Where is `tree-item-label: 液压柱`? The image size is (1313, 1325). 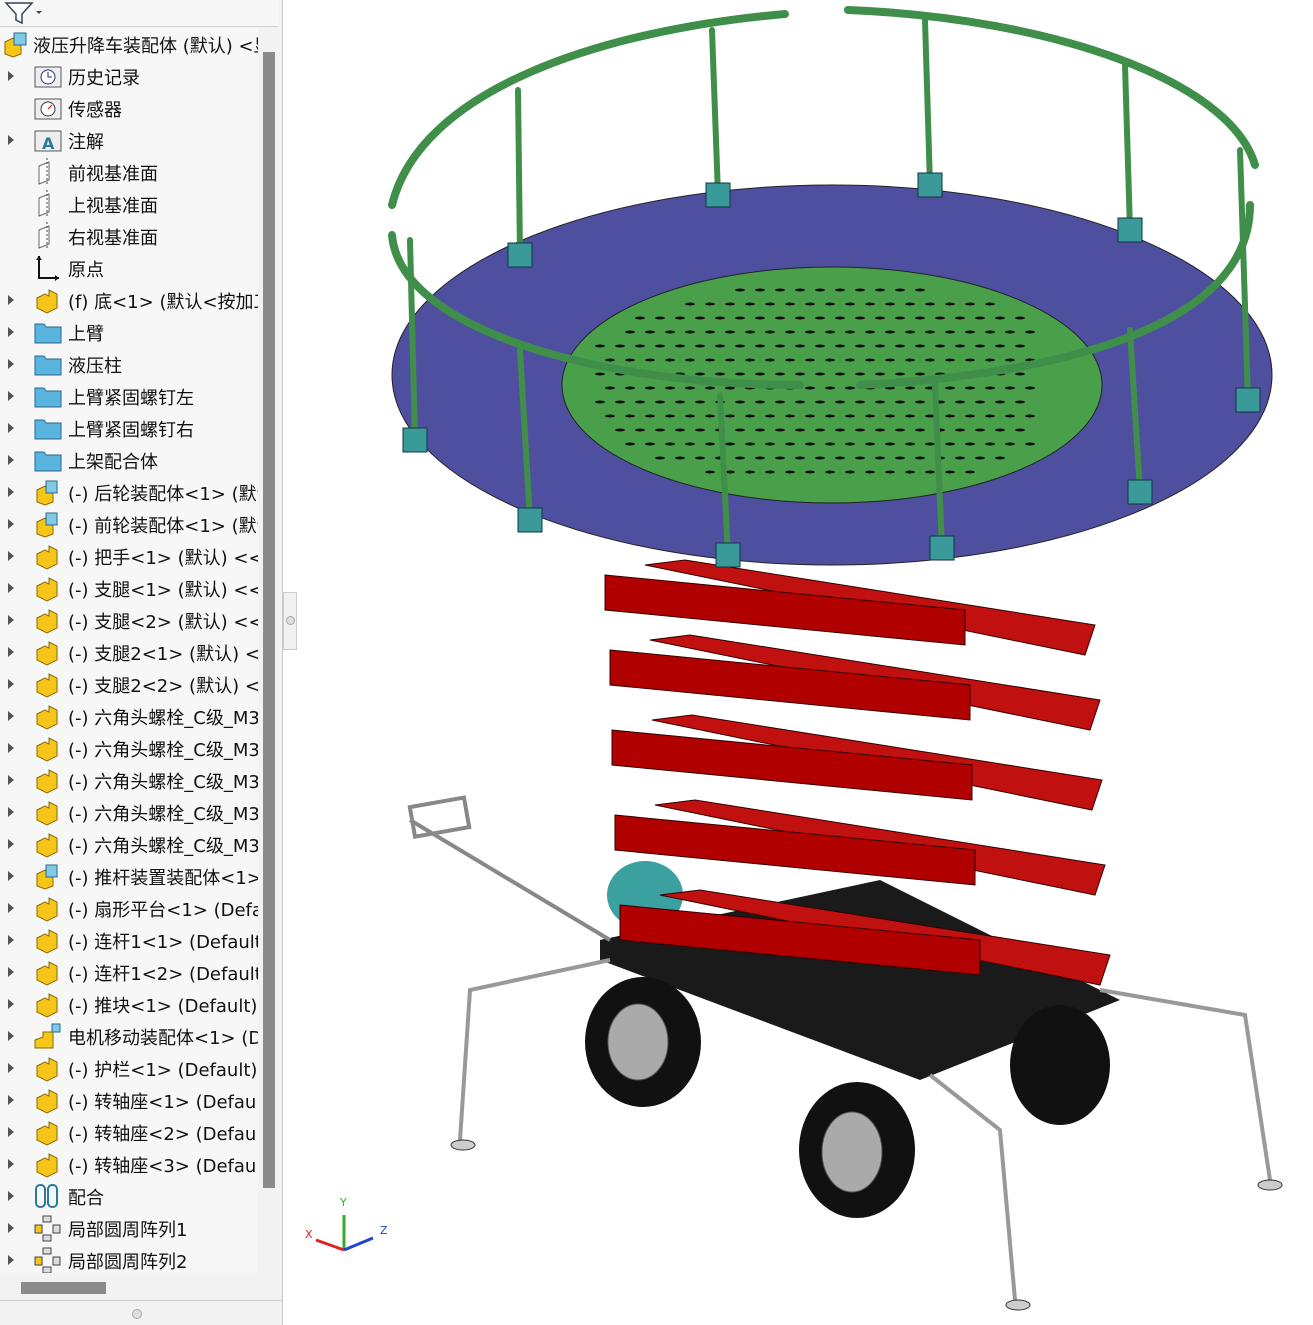 tree-item-label: 液压柱 is located at coordinates (95, 366).